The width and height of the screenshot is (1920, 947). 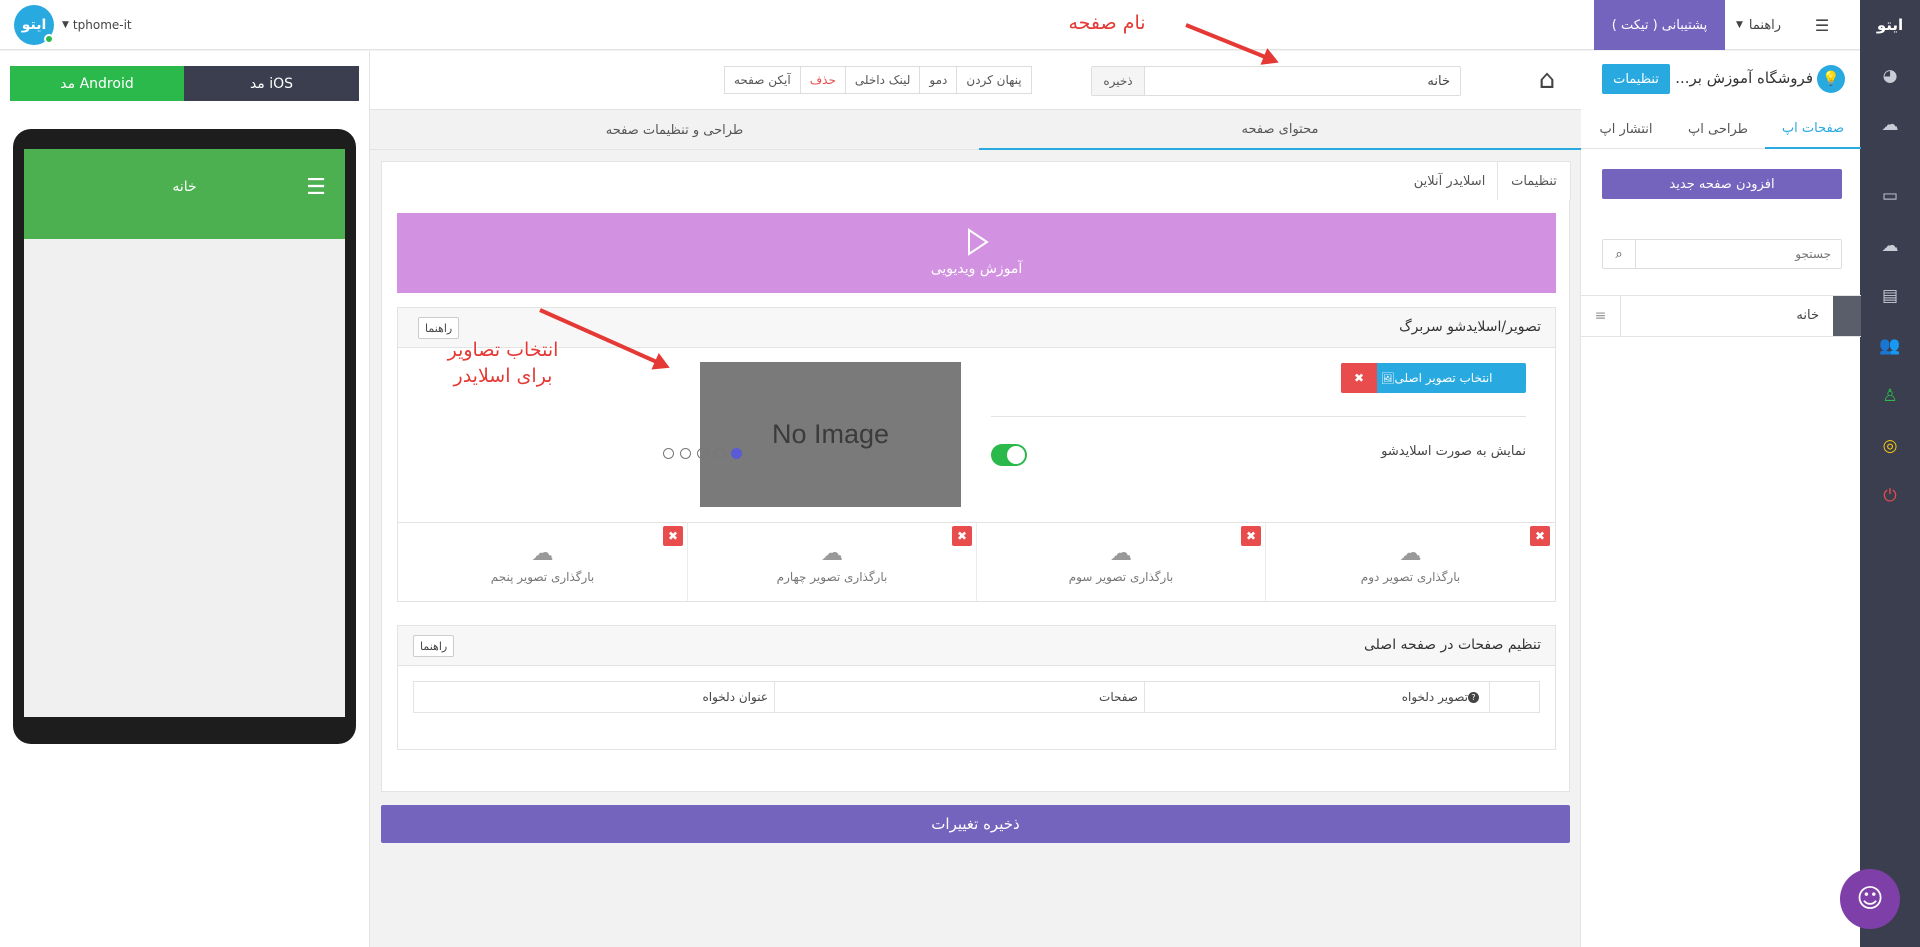 What do you see at coordinates (1813, 129) in the screenshot?
I see `tab-app-pages: صفحات اپ` at bounding box center [1813, 129].